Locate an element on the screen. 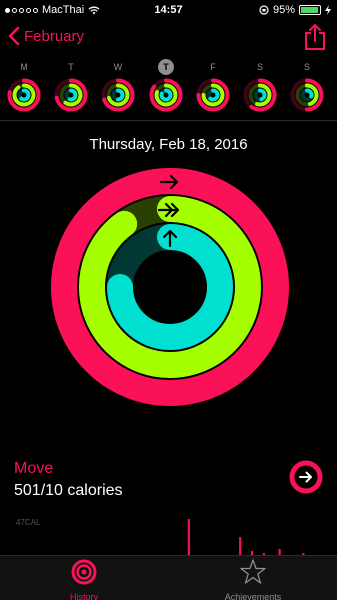 This screenshot has width=337, height=600. history-rings-icon is located at coordinates (84, 572).